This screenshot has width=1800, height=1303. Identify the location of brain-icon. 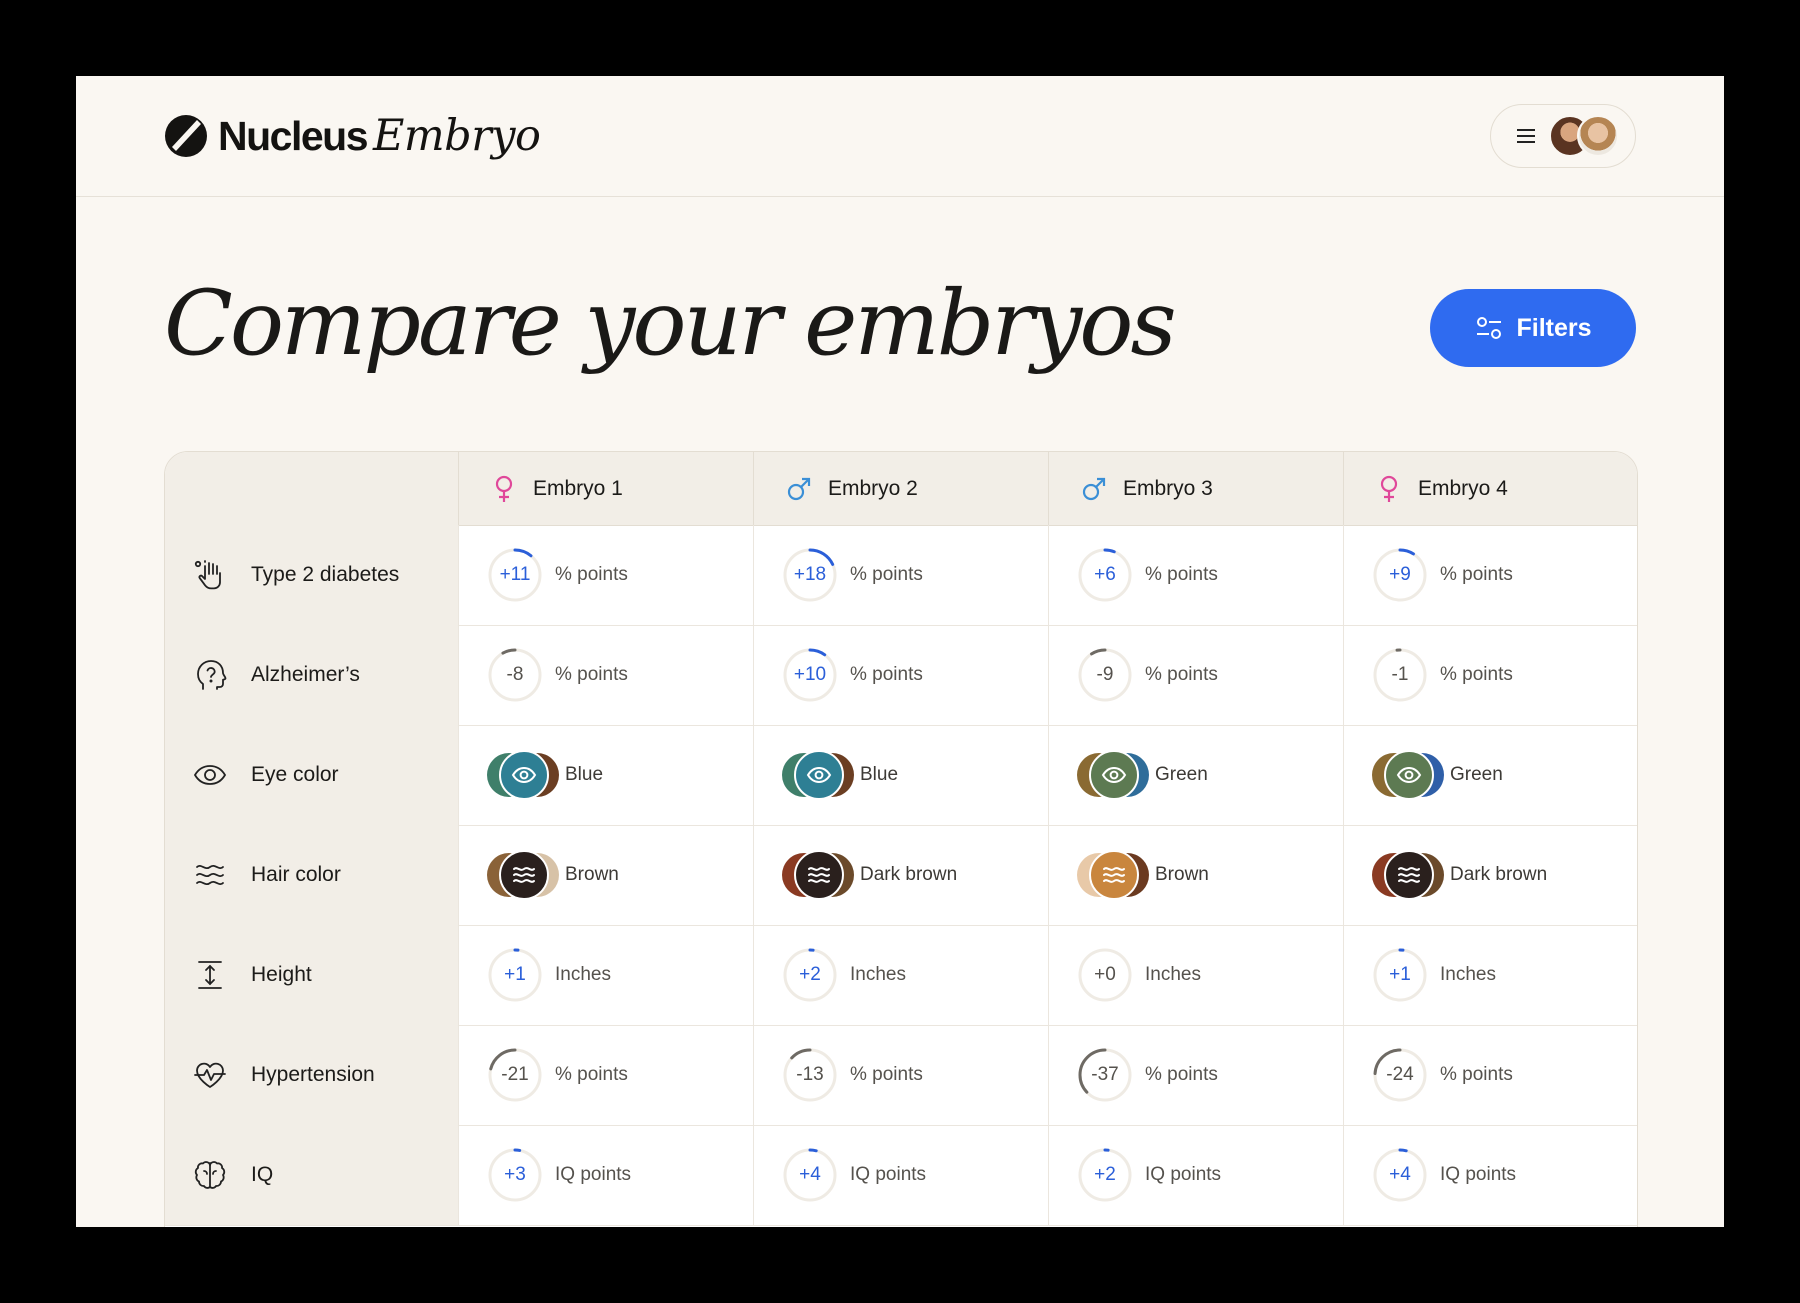
(216, 1175).